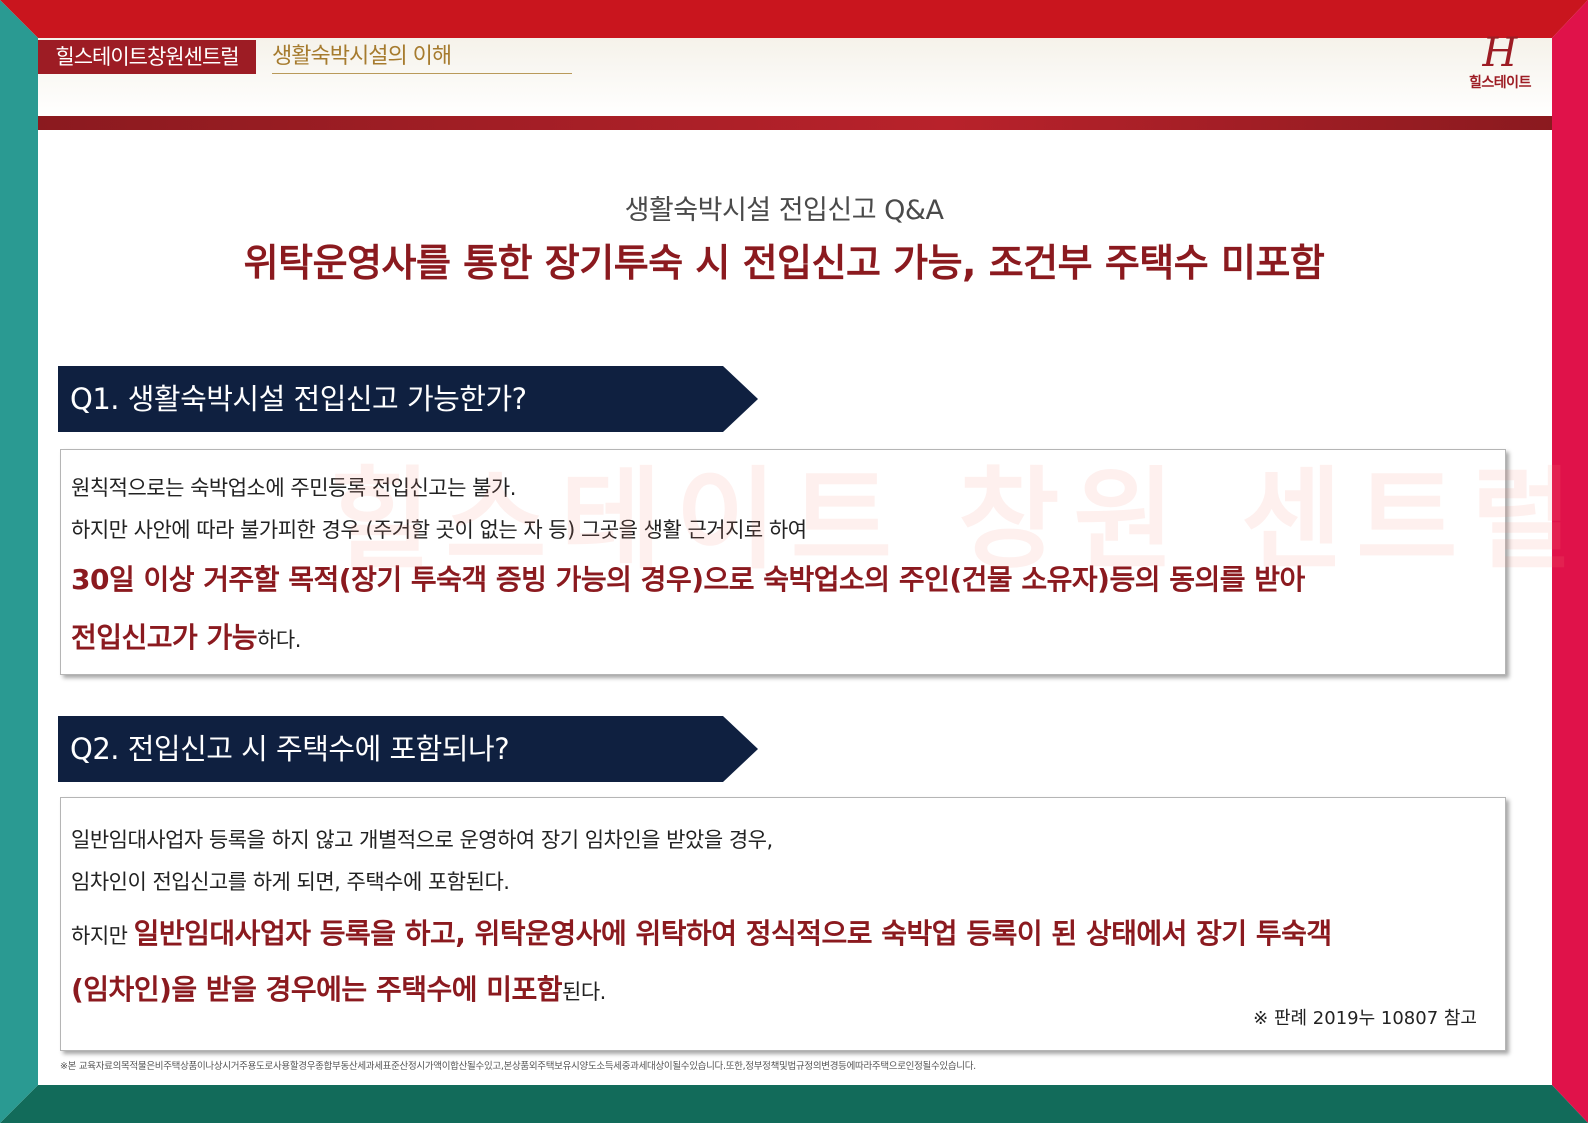 The image size is (1588, 1123). I want to click on q2-line-4: (임차인)을 받을 경우에는 주택수에 미포함된다., so click(338, 988).